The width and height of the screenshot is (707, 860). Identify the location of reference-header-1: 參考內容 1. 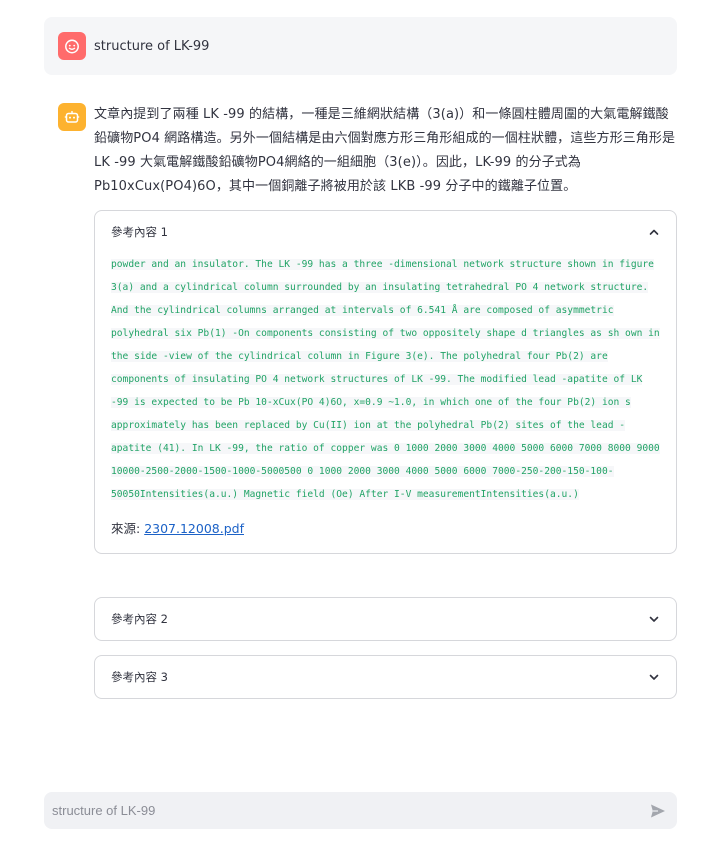
(385, 232).